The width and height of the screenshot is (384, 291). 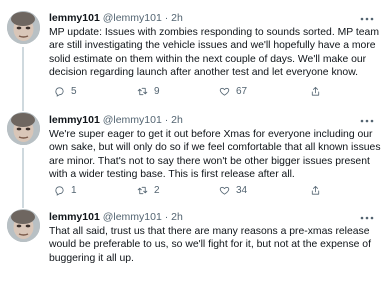 What do you see at coordinates (233, 91) in the screenshot?
I see `like-button: 67` at bounding box center [233, 91].